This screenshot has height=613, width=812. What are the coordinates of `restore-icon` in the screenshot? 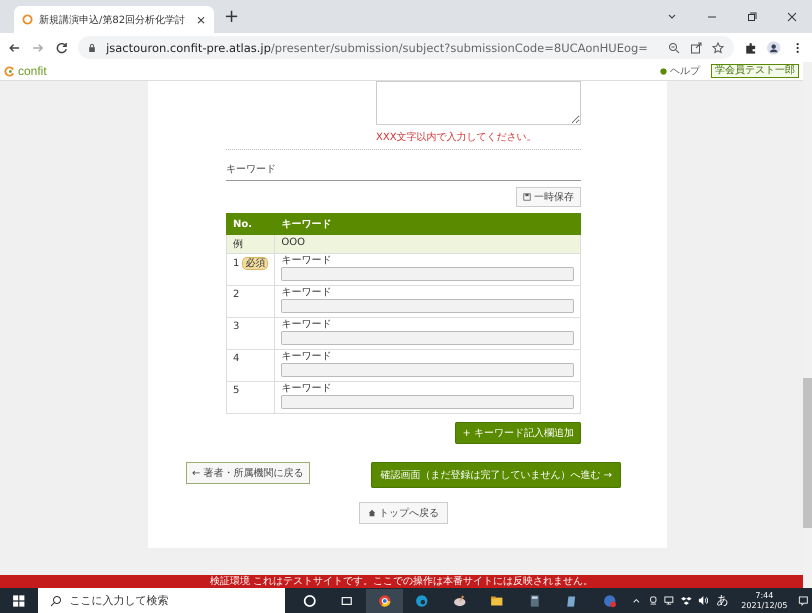 It's located at (752, 16).